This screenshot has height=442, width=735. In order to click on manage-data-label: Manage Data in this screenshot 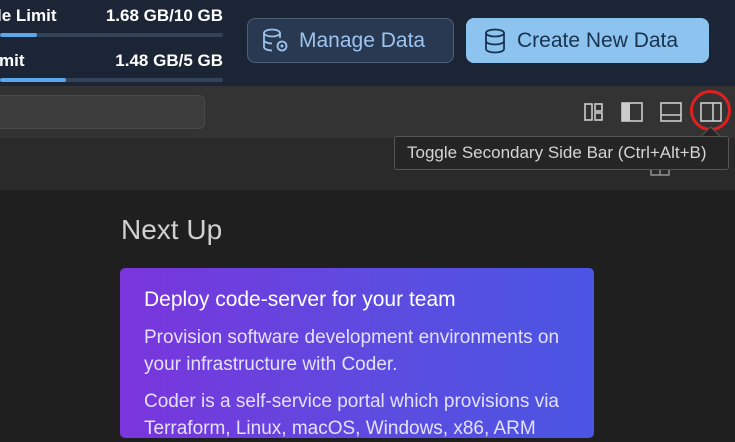, I will do `click(362, 40)`.